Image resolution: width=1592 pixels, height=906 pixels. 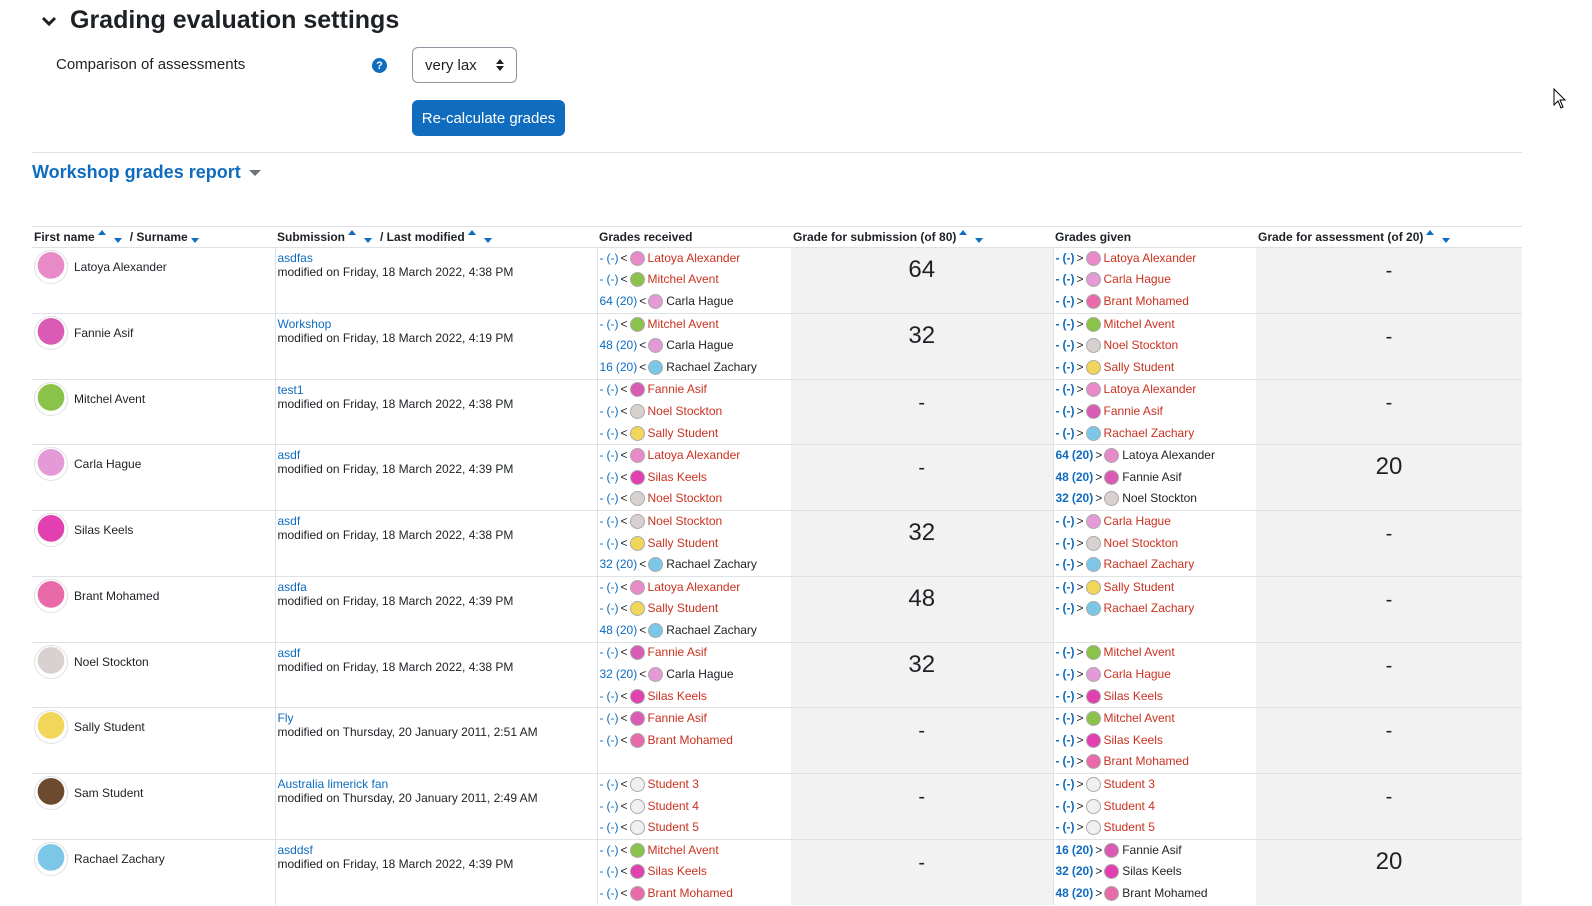 What do you see at coordinates (64, 237) in the screenshot?
I see `first-name-sort: First name` at bounding box center [64, 237].